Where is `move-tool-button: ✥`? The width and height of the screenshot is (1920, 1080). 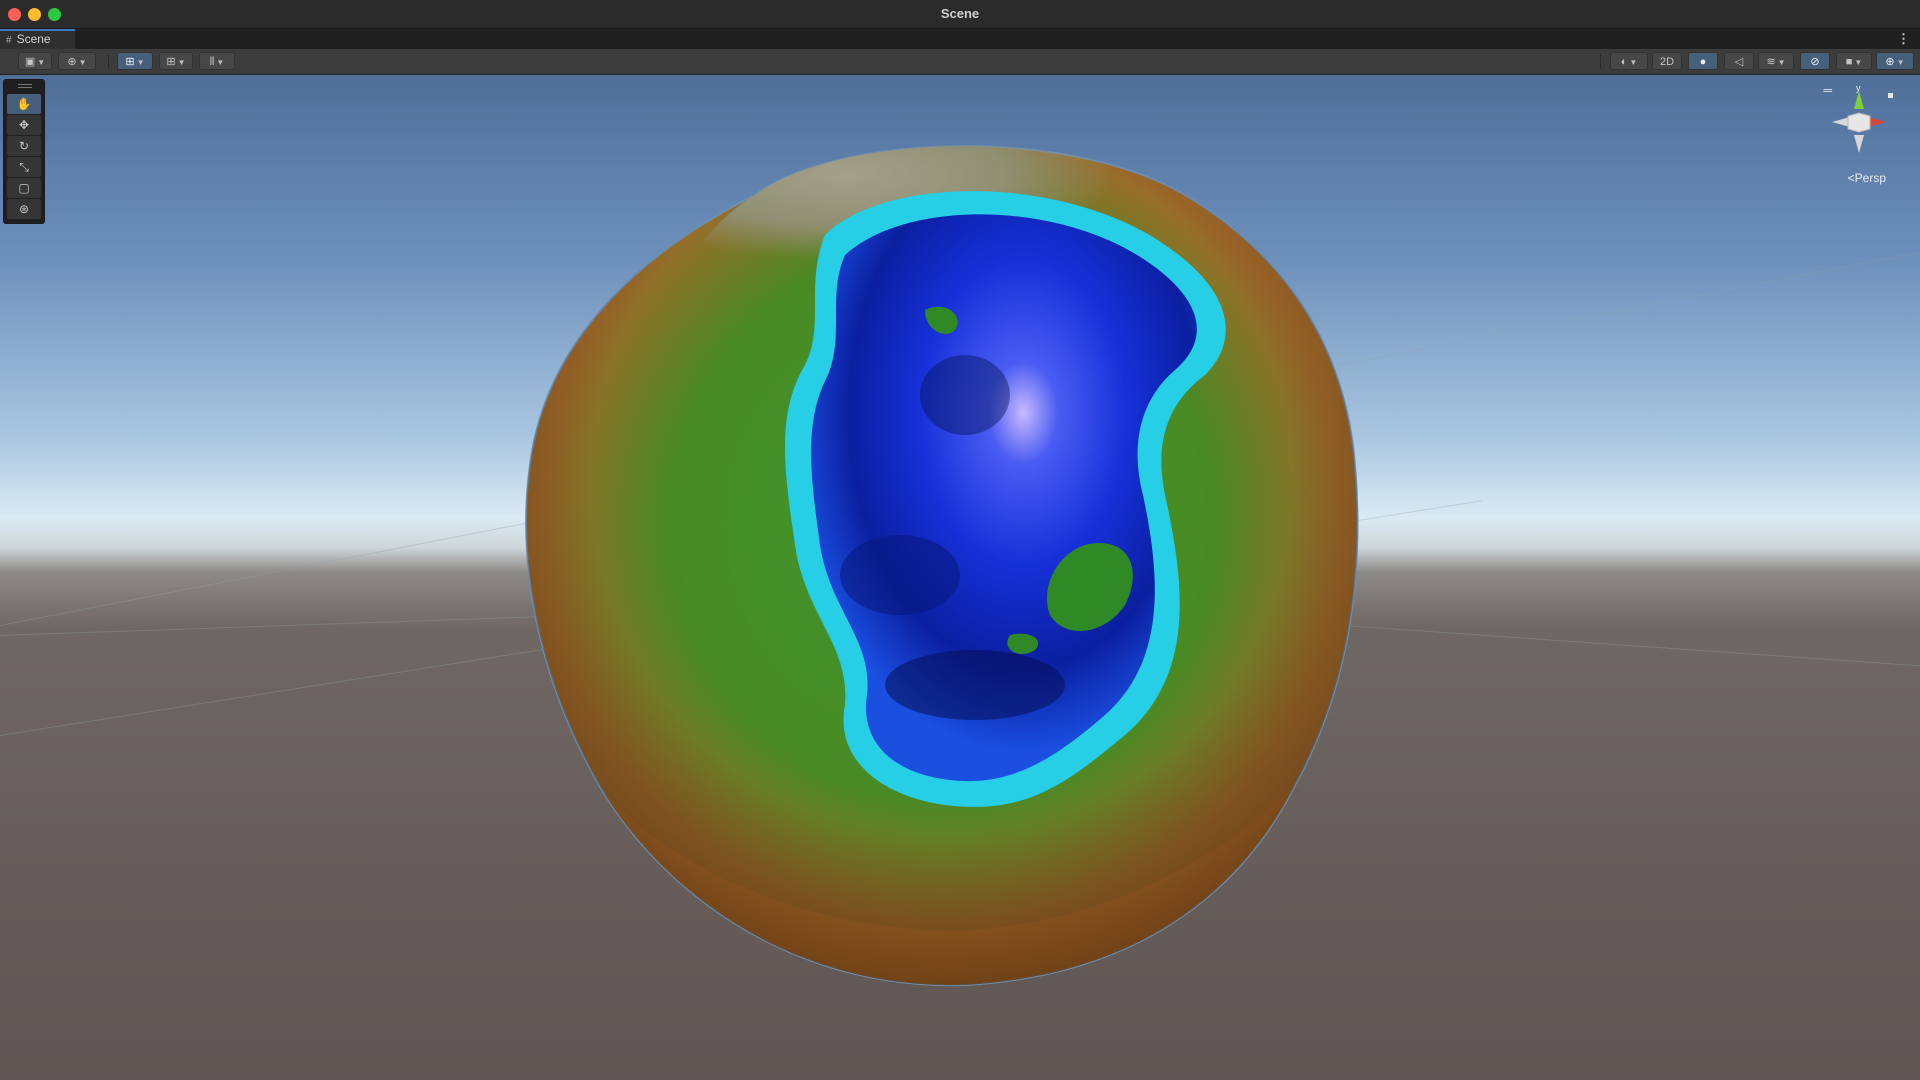 move-tool-button: ✥ is located at coordinates (24, 125).